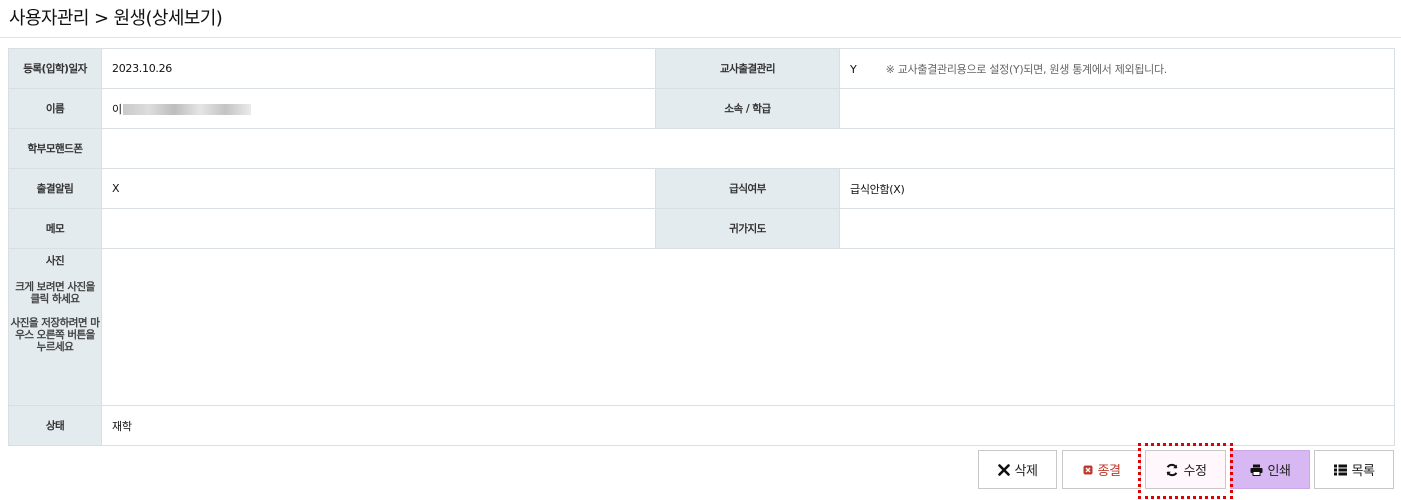 The width and height of the screenshot is (1401, 500). I want to click on photo-help-save: 사진을 저장하려면 마우스 오른쪽 버튼을 누르세요, so click(55, 335).